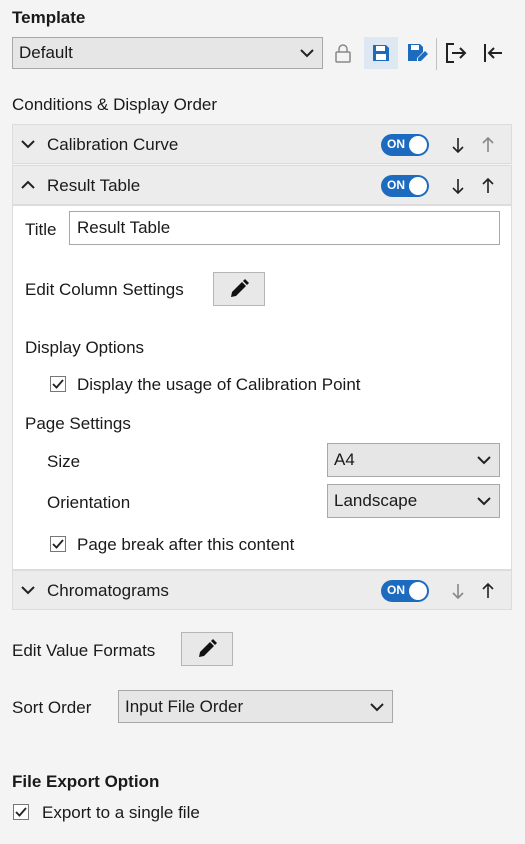 Image resolution: width=525 pixels, height=844 pixels. What do you see at coordinates (64, 461) in the screenshot?
I see `size-label: Size` at bounding box center [64, 461].